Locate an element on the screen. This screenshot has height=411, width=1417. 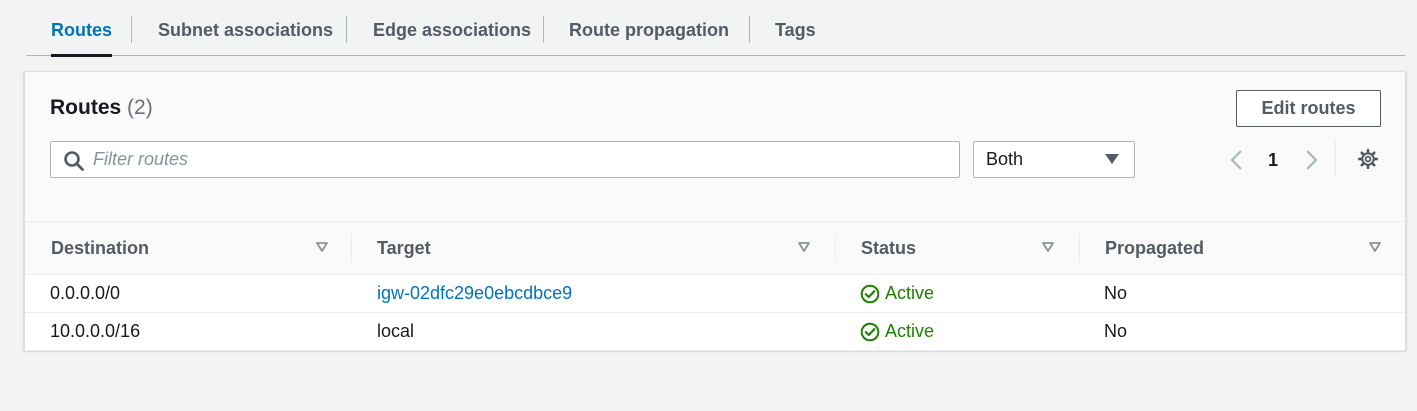
chevron-right-icon is located at coordinates (1311, 160).